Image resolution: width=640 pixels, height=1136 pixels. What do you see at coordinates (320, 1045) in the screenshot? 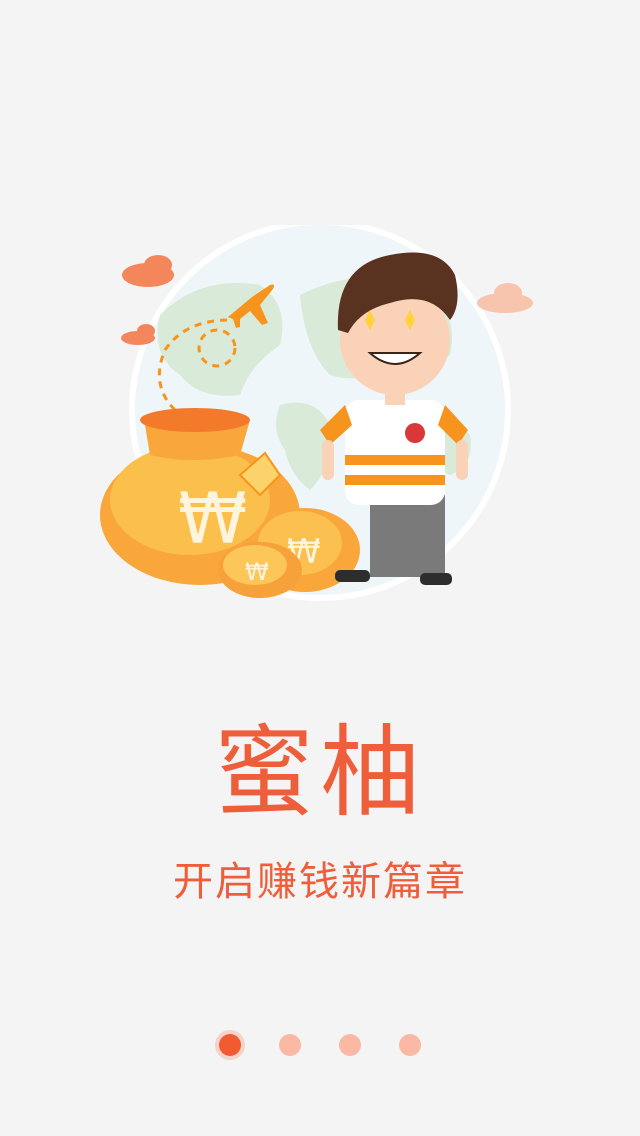
I see `pagination-dots` at bounding box center [320, 1045].